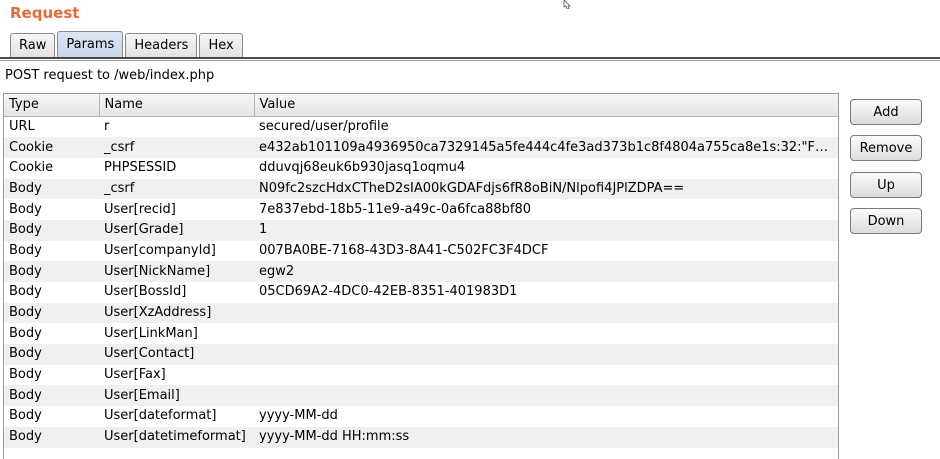 Image resolution: width=940 pixels, height=459 pixels. Describe the element at coordinates (176, 251) in the screenshot. I see `cell-name: User[companyId]` at that location.